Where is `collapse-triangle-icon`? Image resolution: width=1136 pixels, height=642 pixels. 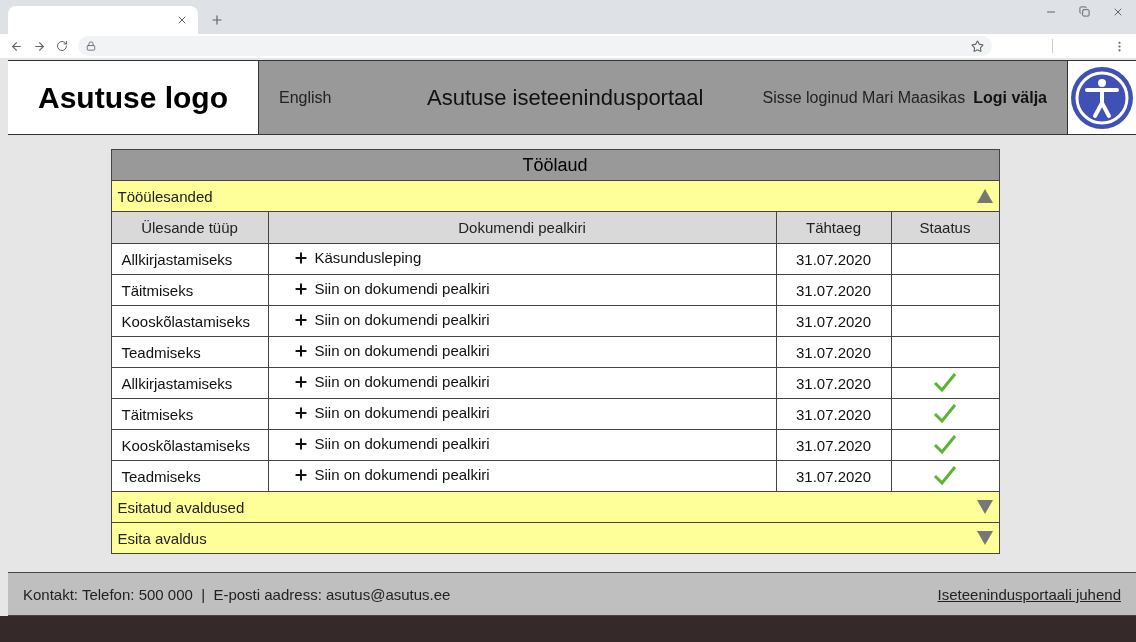
collapse-triangle-icon is located at coordinates (984, 196).